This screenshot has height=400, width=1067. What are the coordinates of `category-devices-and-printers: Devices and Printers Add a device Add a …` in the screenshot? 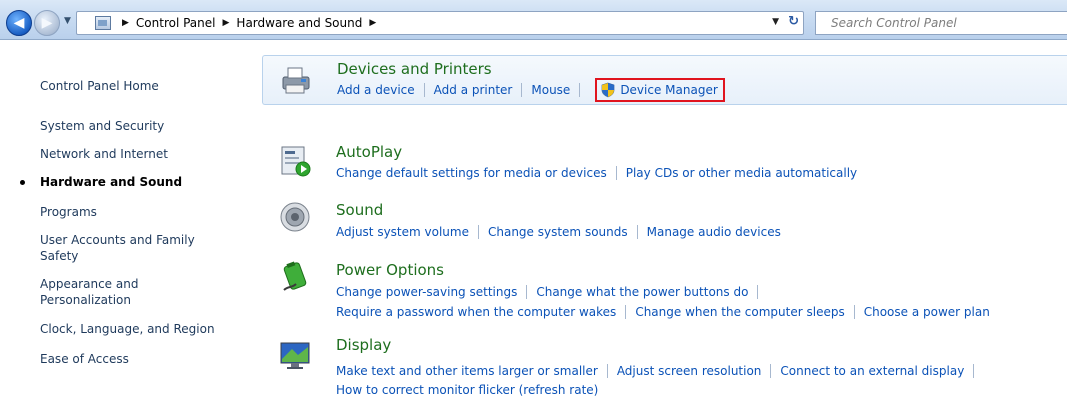 It's located at (664, 80).